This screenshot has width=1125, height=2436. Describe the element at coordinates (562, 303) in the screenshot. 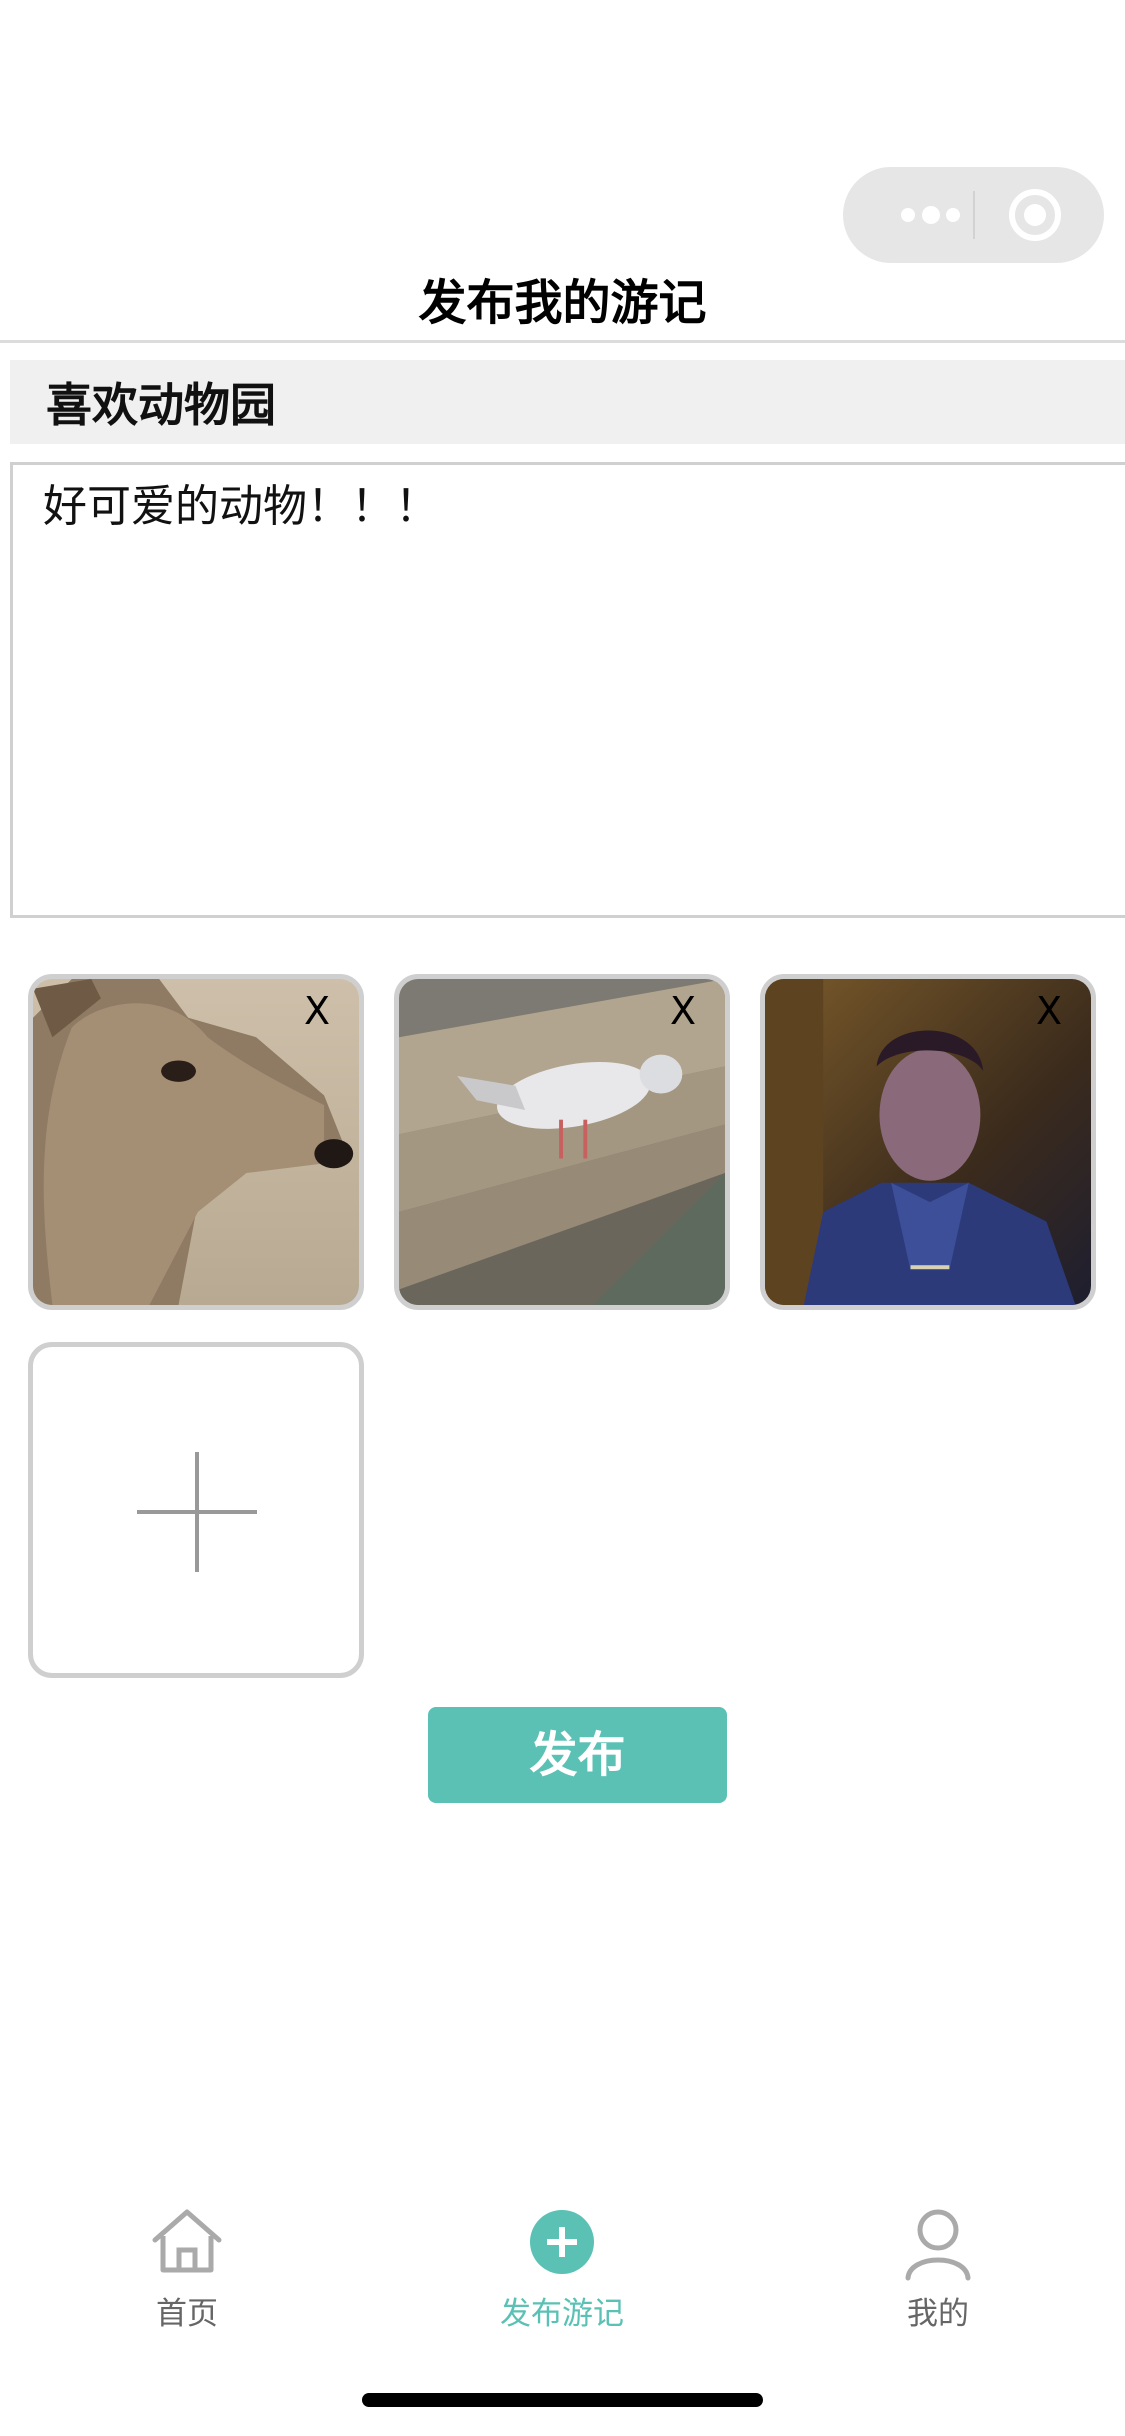

I see `page-title: 发布我的游记` at that location.